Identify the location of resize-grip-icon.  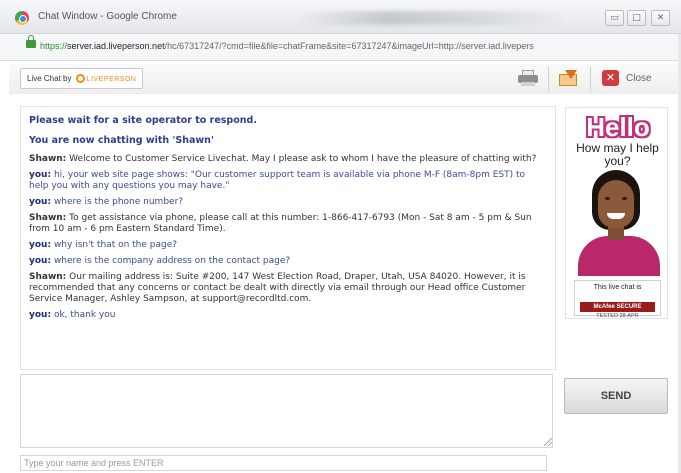
(548, 442).